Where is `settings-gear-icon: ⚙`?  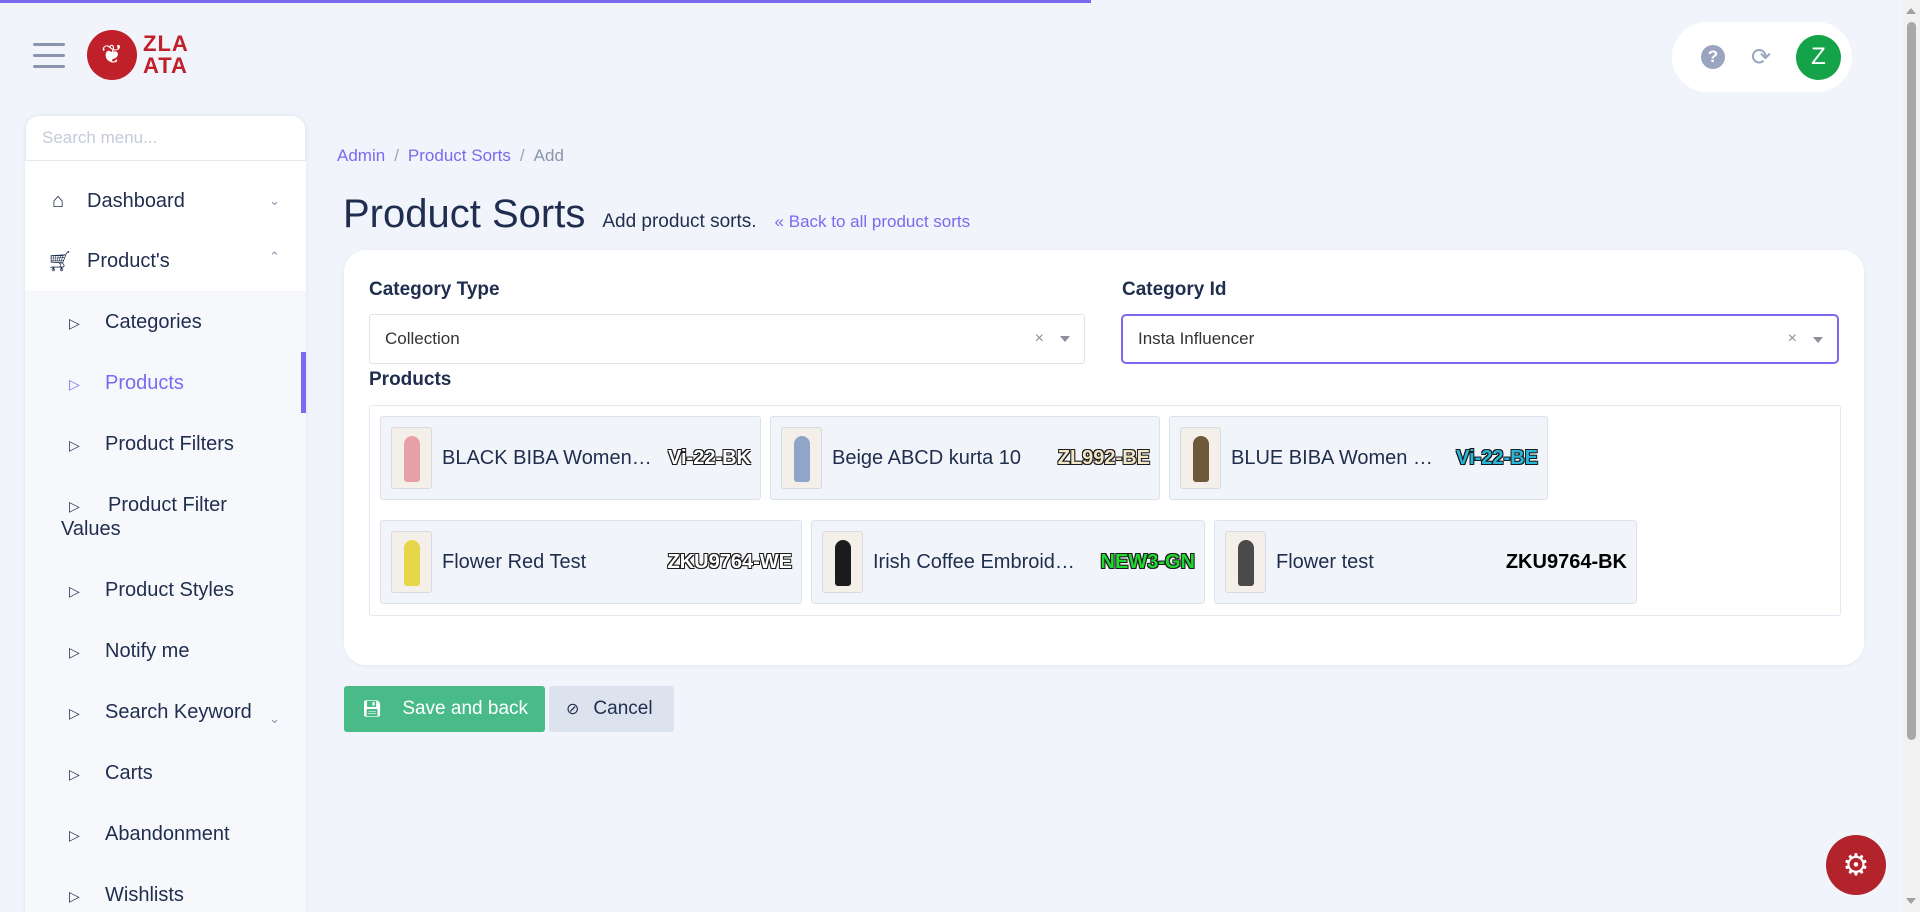 settings-gear-icon: ⚙ is located at coordinates (1856, 865).